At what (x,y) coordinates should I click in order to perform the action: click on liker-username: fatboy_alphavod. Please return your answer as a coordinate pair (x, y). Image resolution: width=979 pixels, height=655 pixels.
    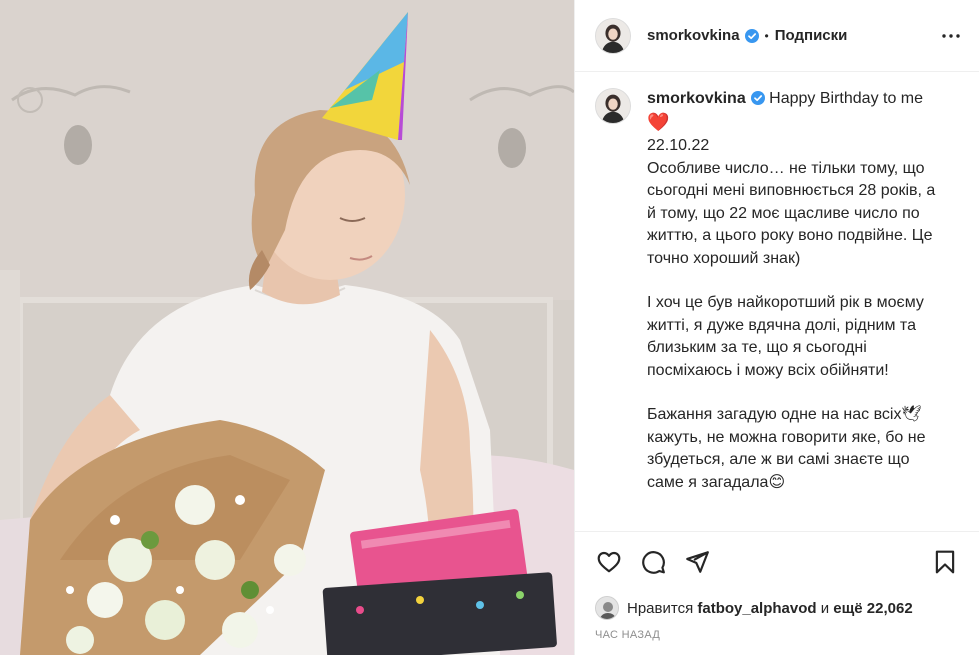
    Looking at the image, I should click on (756, 608).